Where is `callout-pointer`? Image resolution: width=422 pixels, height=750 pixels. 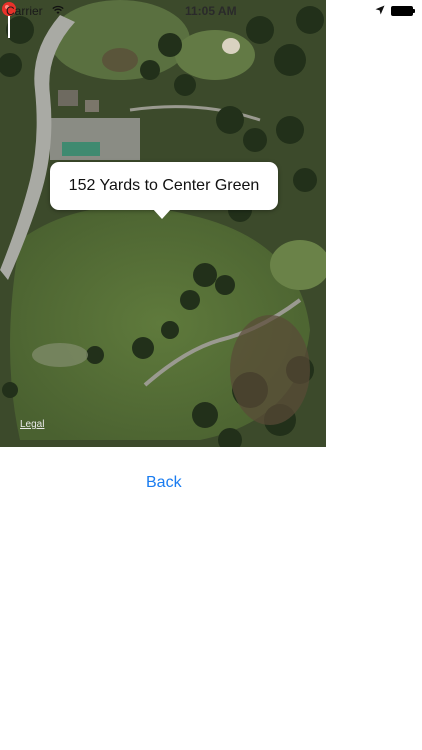
callout-pointer is located at coordinates (162, 213).